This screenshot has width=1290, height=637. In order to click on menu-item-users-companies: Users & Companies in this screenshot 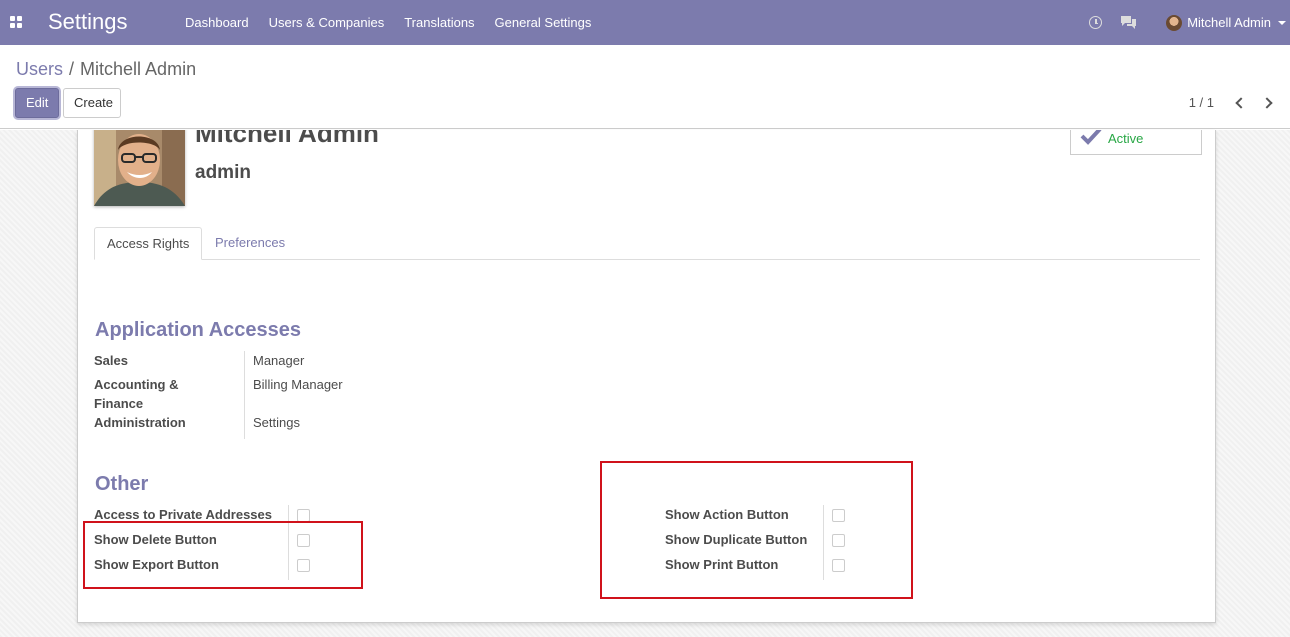, I will do `click(327, 22)`.